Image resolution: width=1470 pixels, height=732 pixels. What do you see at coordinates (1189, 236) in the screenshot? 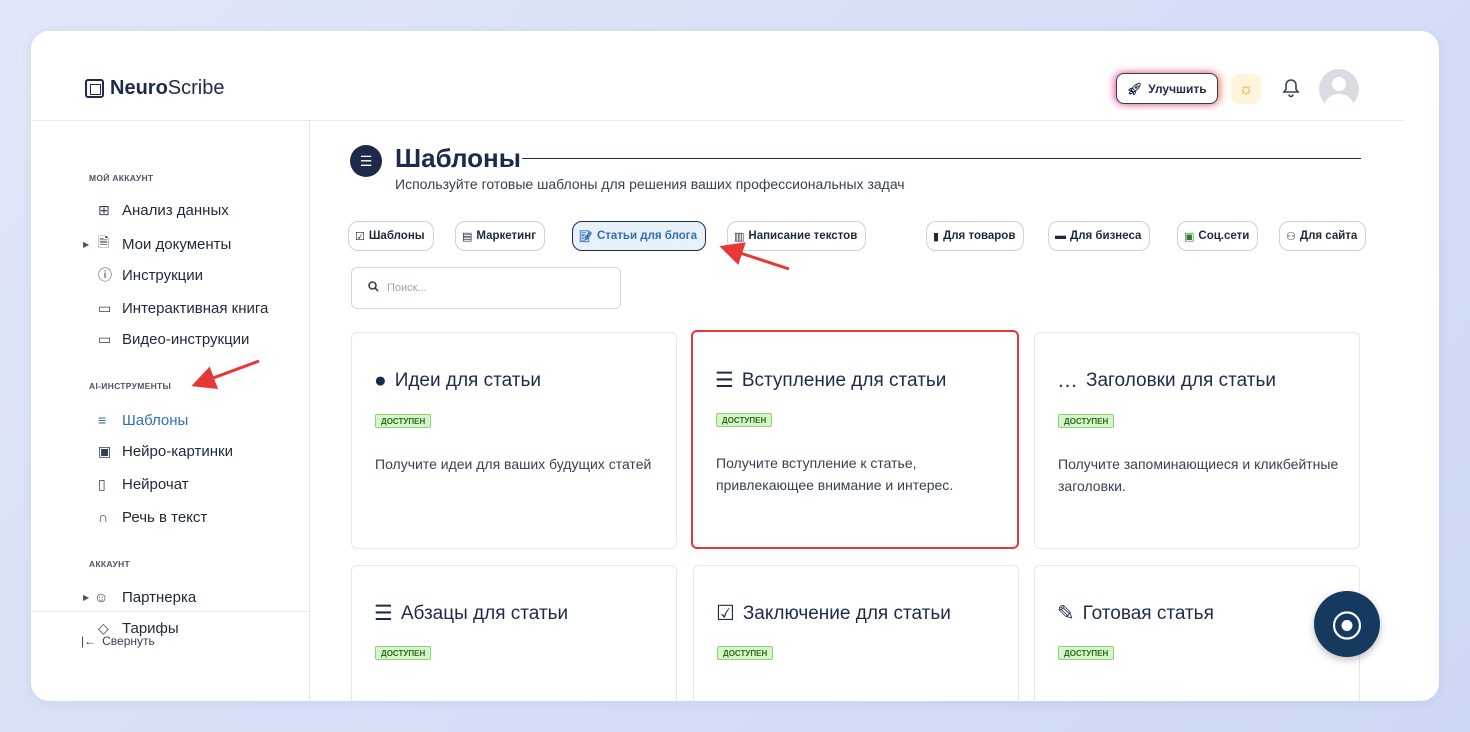
I see `ledger-icon: ▣` at bounding box center [1189, 236].